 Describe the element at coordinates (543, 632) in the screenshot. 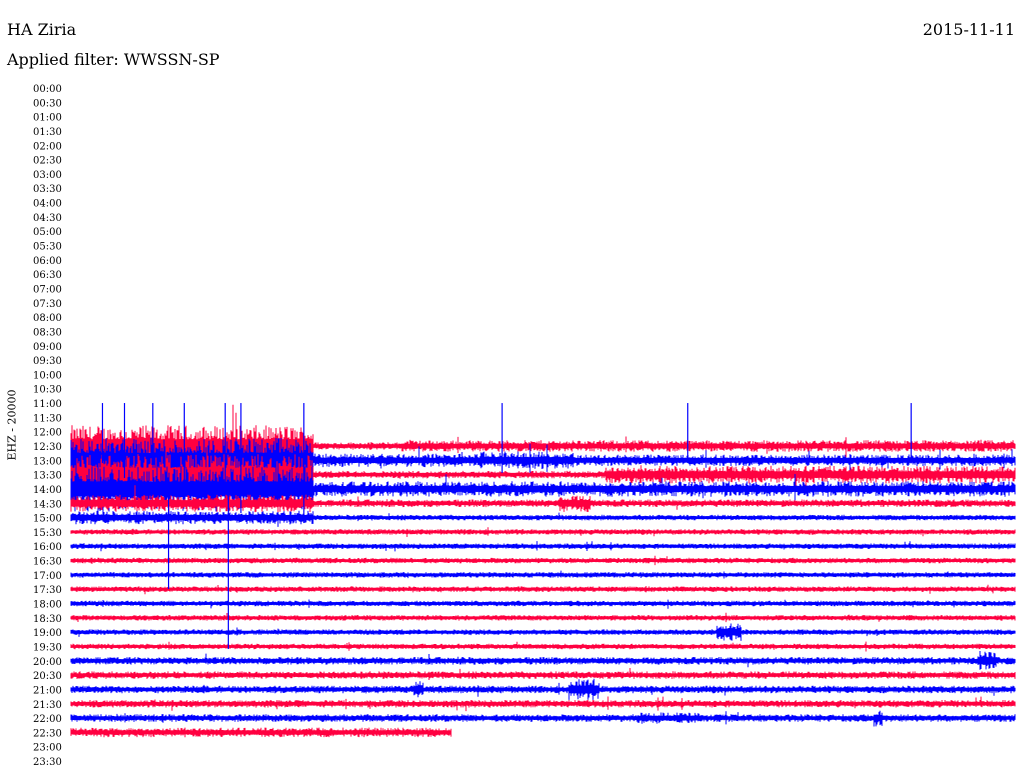

I see `seismic-trace-1900` at that location.